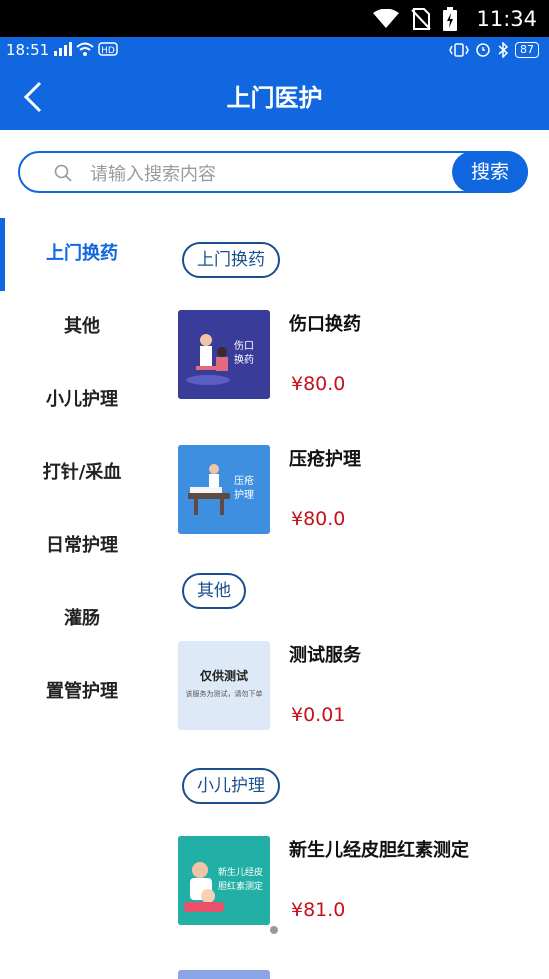  I want to click on signal-icon, so click(63, 49).